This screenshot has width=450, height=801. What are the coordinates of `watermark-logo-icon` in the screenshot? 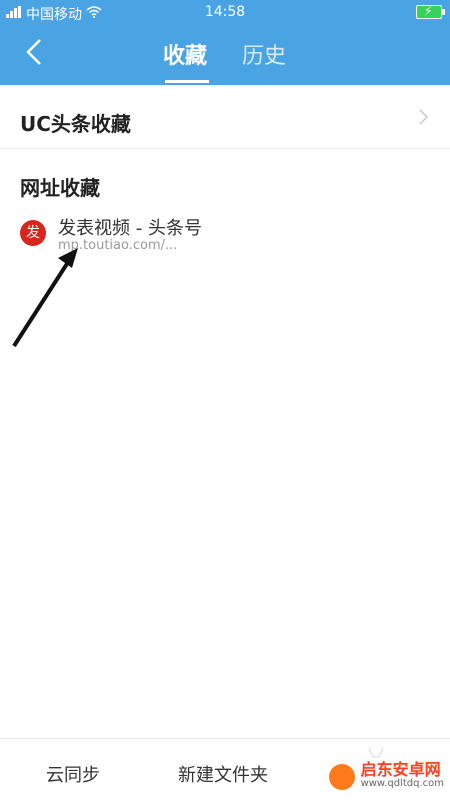 It's located at (341, 777).